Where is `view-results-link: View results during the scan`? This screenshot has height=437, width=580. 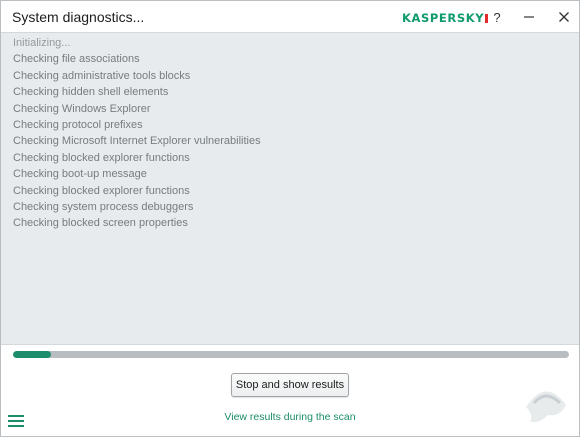
view-results-link: View results during the scan is located at coordinates (290, 417).